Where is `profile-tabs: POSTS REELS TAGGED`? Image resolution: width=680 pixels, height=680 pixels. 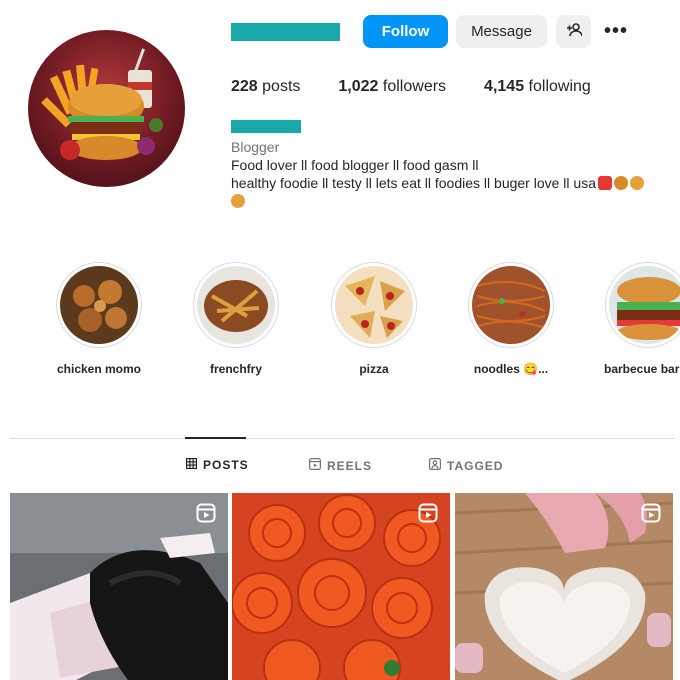
profile-tabs: POSTS REELS TAGGED is located at coordinates (340, 467).